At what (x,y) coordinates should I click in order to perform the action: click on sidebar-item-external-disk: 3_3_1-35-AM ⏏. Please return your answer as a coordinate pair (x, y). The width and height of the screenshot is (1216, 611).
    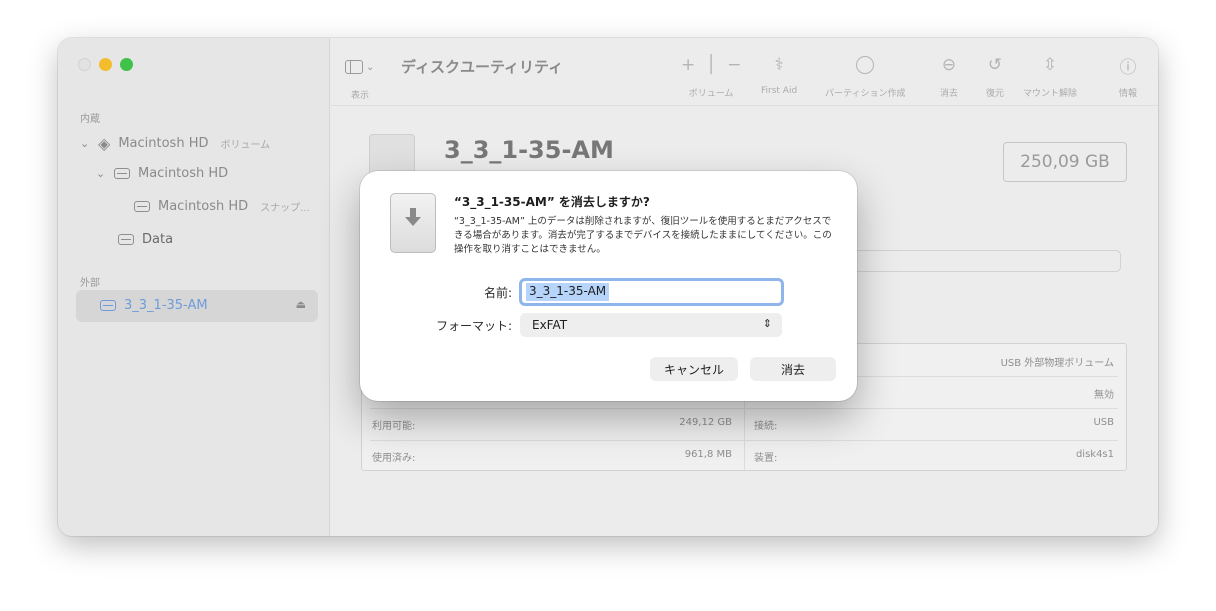
    Looking at the image, I should click on (197, 306).